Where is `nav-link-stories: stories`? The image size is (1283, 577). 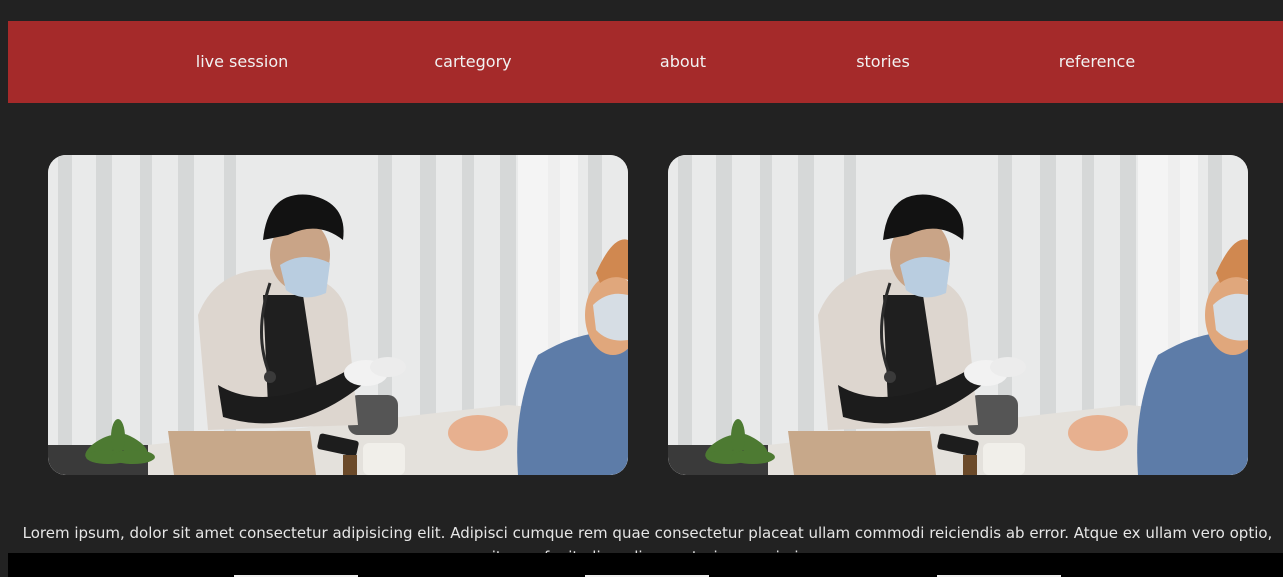
nav-link-stories: stories is located at coordinates (883, 62).